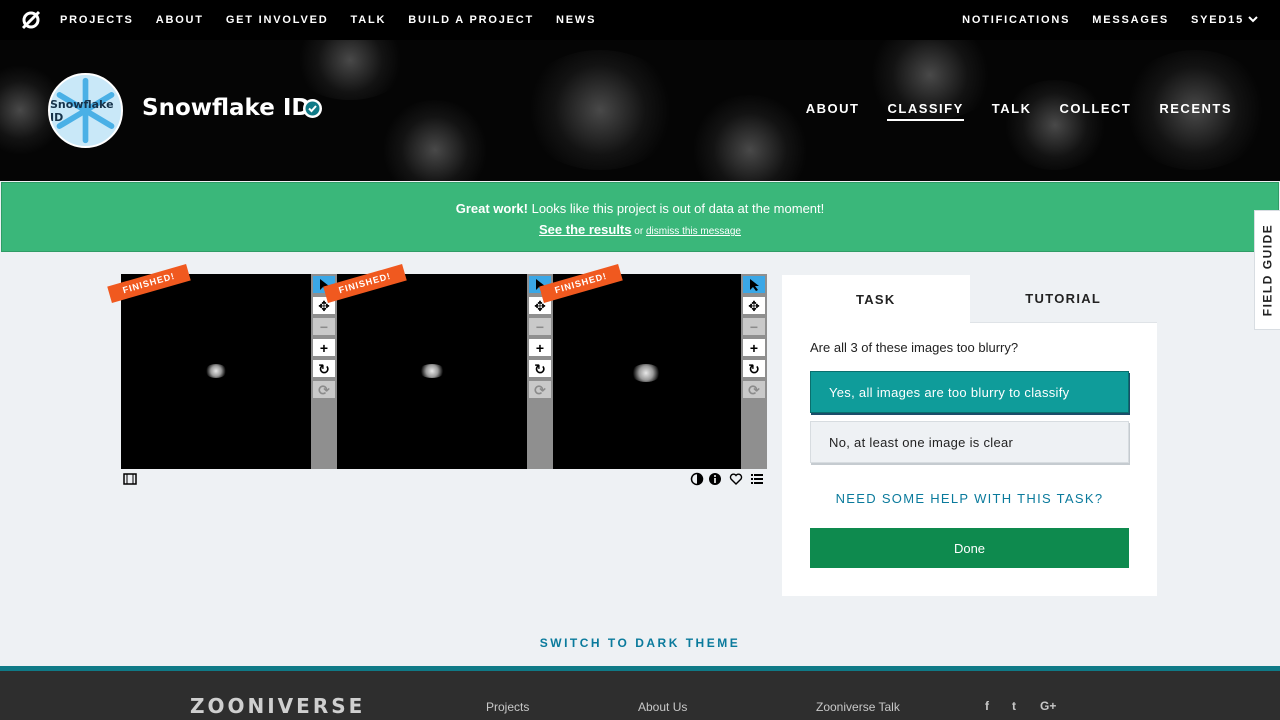 Image resolution: width=1280 pixels, height=720 pixels. What do you see at coordinates (585, 229) in the screenshot?
I see `see-results-link: See the results` at bounding box center [585, 229].